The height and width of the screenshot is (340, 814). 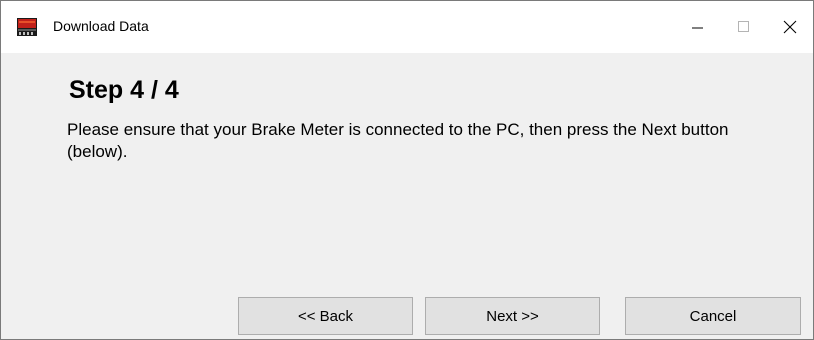 I want to click on back-button: << Back, so click(x=325, y=316).